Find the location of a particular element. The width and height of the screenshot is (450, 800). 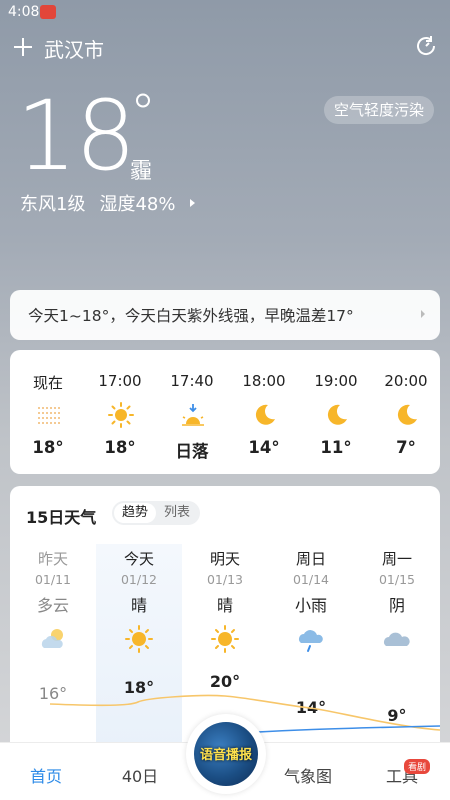

day-date: 01/15 is located at coordinates (397, 579).